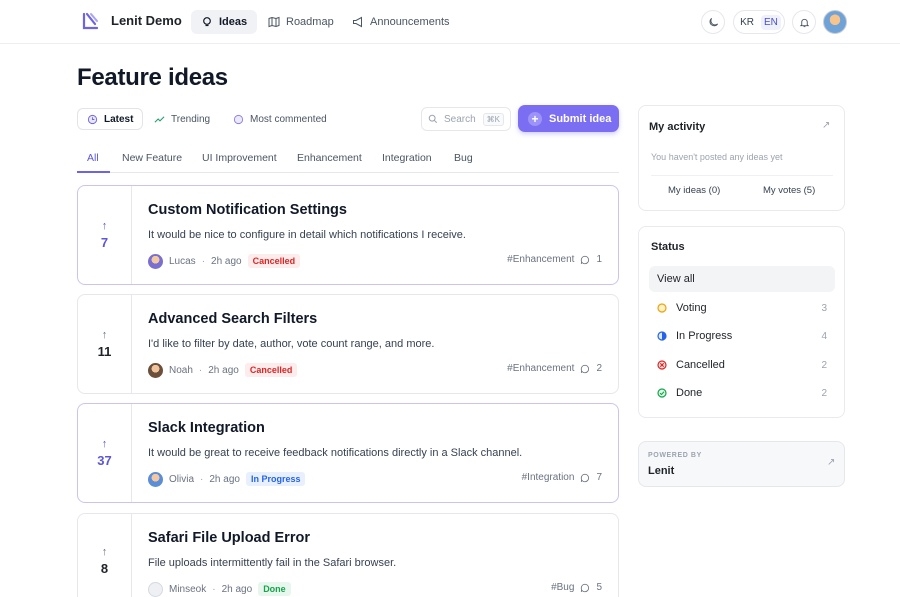 This screenshot has width=900, height=597. What do you see at coordinates (91, 22) in the screenshot?
I see `lenit-logo-icon` at bounding box center [91, 22].